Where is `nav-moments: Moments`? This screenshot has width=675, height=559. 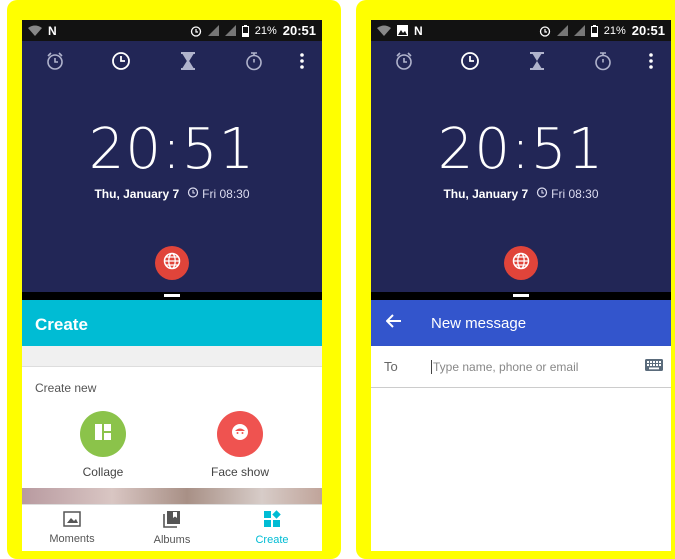
nav-moments: Moments is located at coordinates (72, 528).